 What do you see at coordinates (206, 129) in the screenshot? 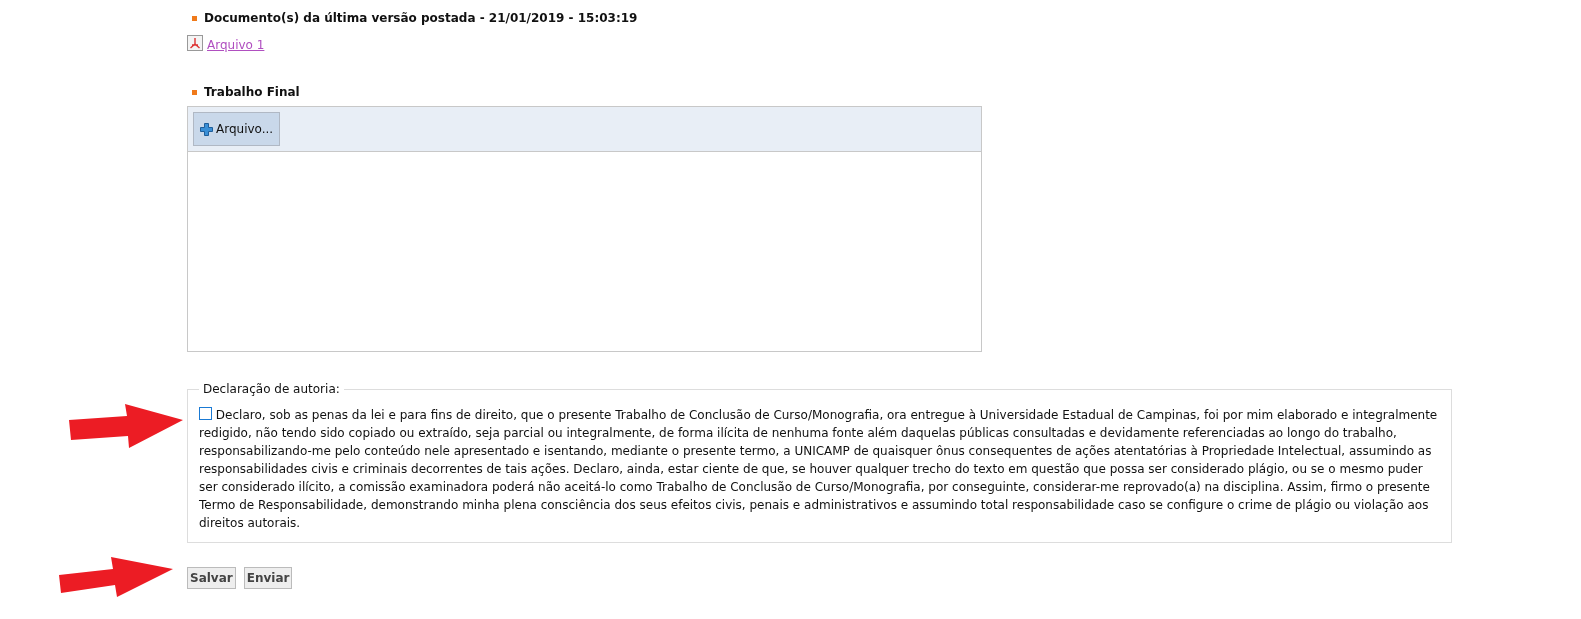
I see `plus-icon` at bounding box center [206, 129].